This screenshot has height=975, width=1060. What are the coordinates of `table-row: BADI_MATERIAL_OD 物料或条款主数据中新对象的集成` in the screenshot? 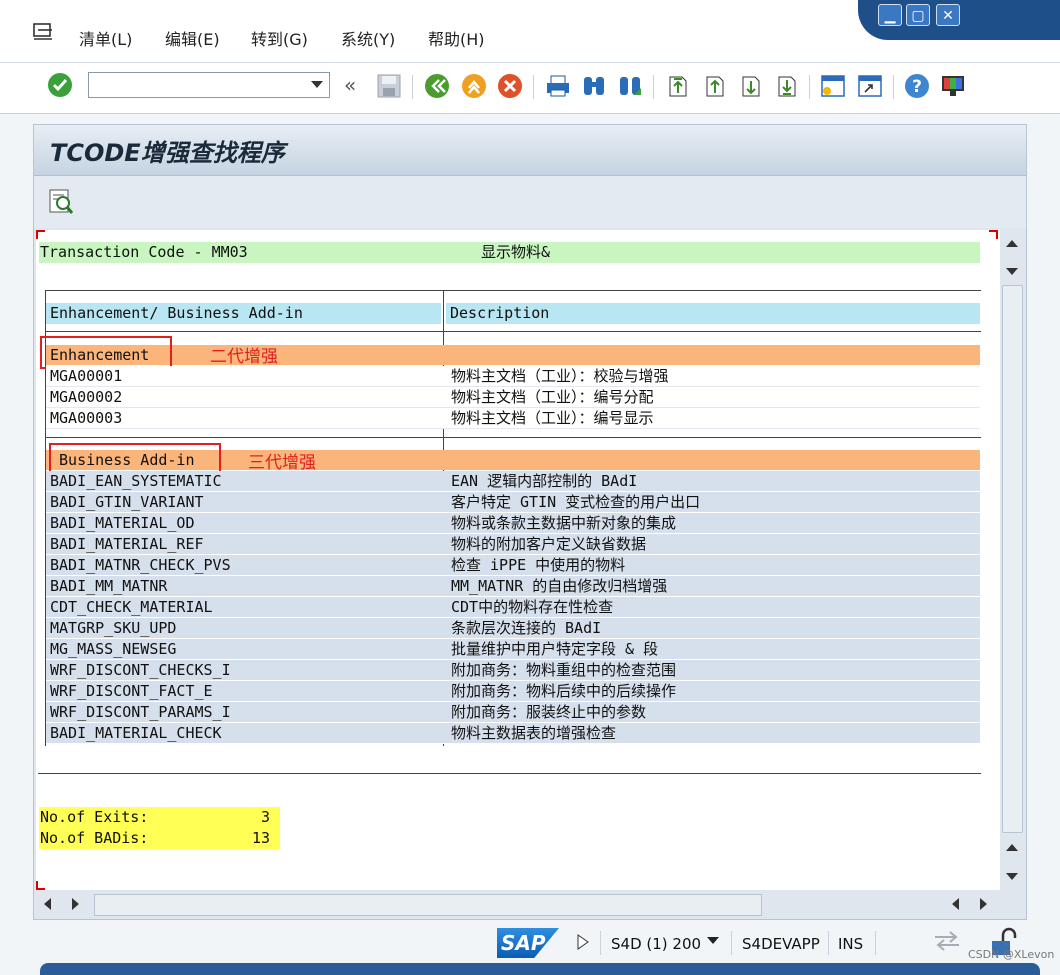 It's located at (513, 523).